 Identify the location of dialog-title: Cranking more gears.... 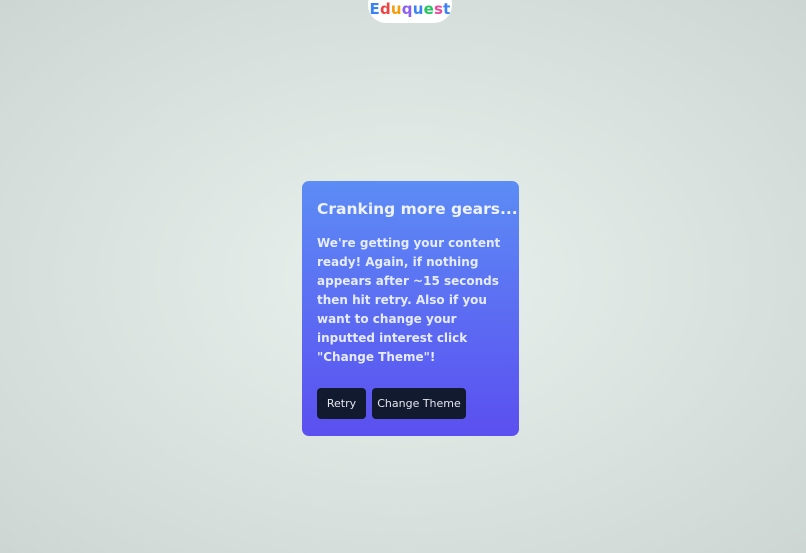
(417, 209).